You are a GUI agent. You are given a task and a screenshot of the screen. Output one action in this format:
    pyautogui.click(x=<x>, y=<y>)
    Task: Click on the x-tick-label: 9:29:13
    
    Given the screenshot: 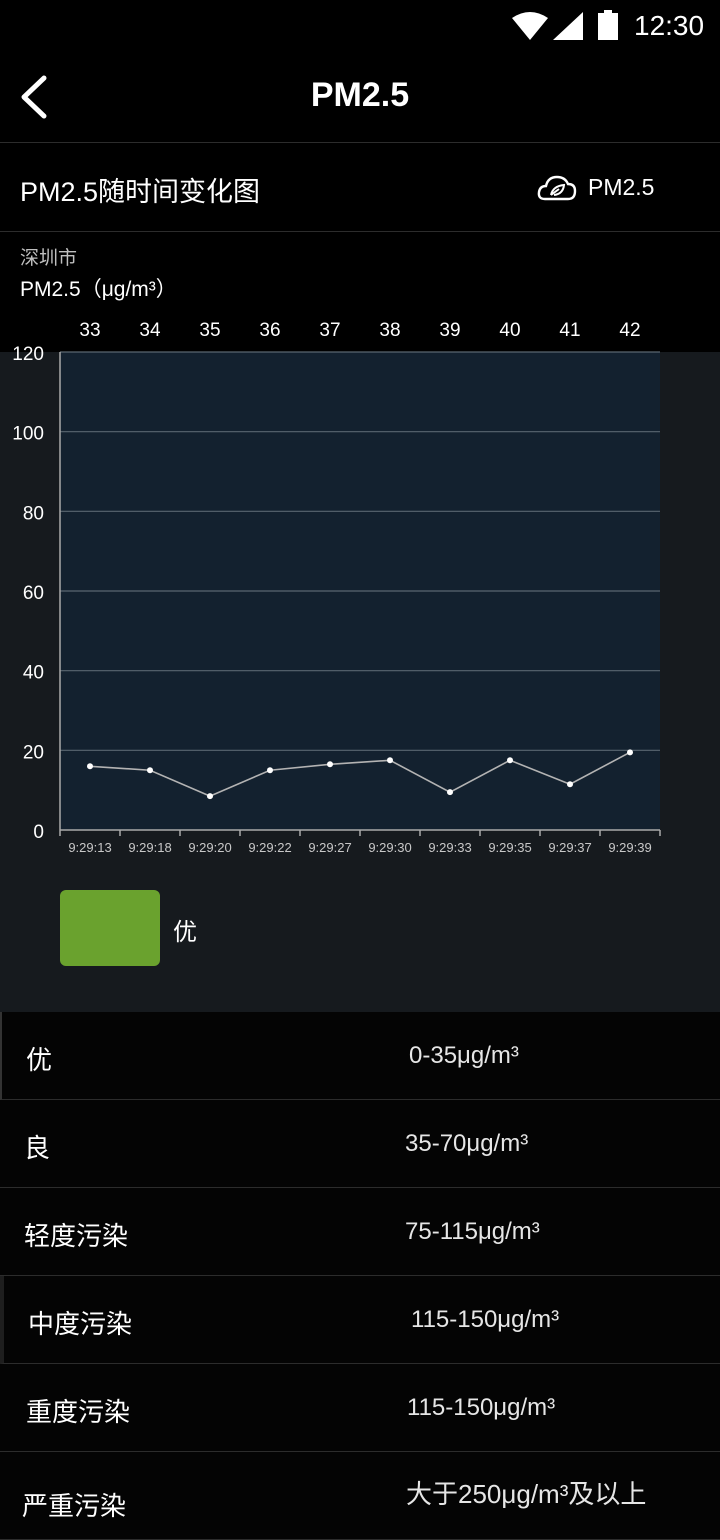 What is the action you would take?
    pyautogui.click(x=89, y=847)
    